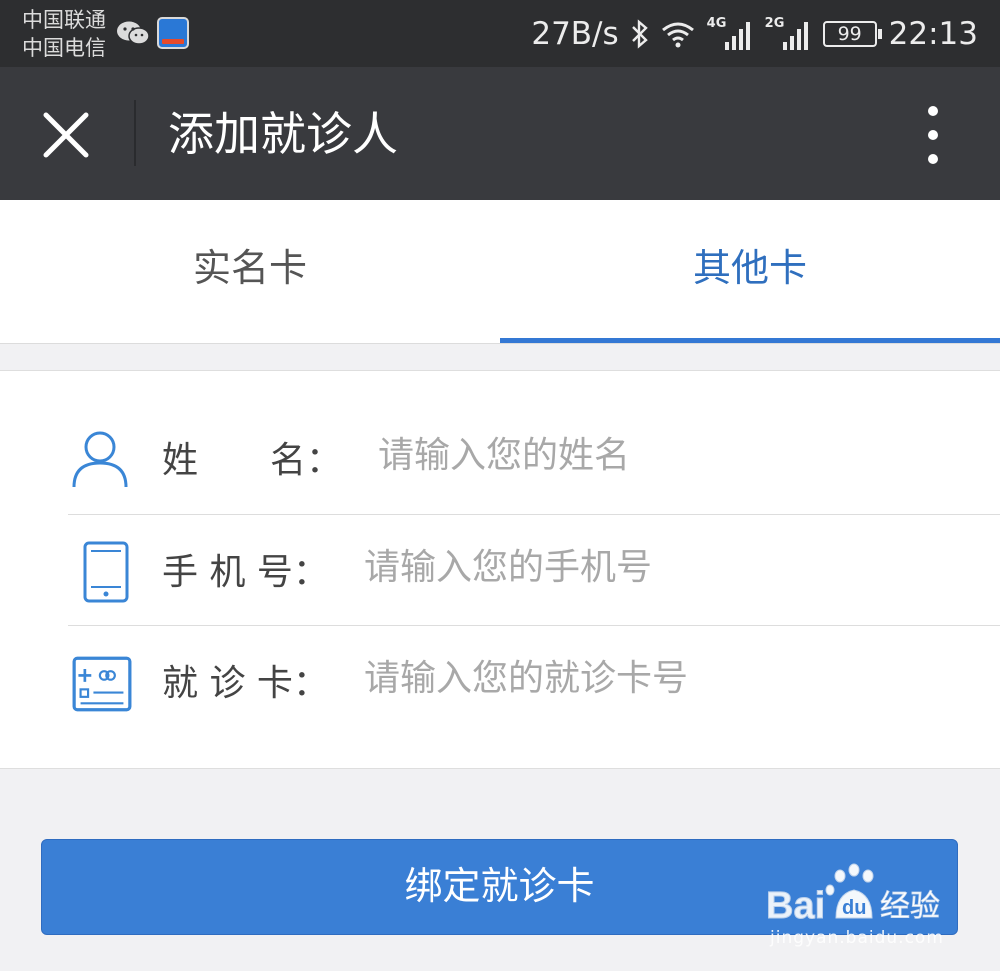  Describe the element at coordinates (750, 272) in the screenshot. I see `tab-other-card: 其他卡` at that location.